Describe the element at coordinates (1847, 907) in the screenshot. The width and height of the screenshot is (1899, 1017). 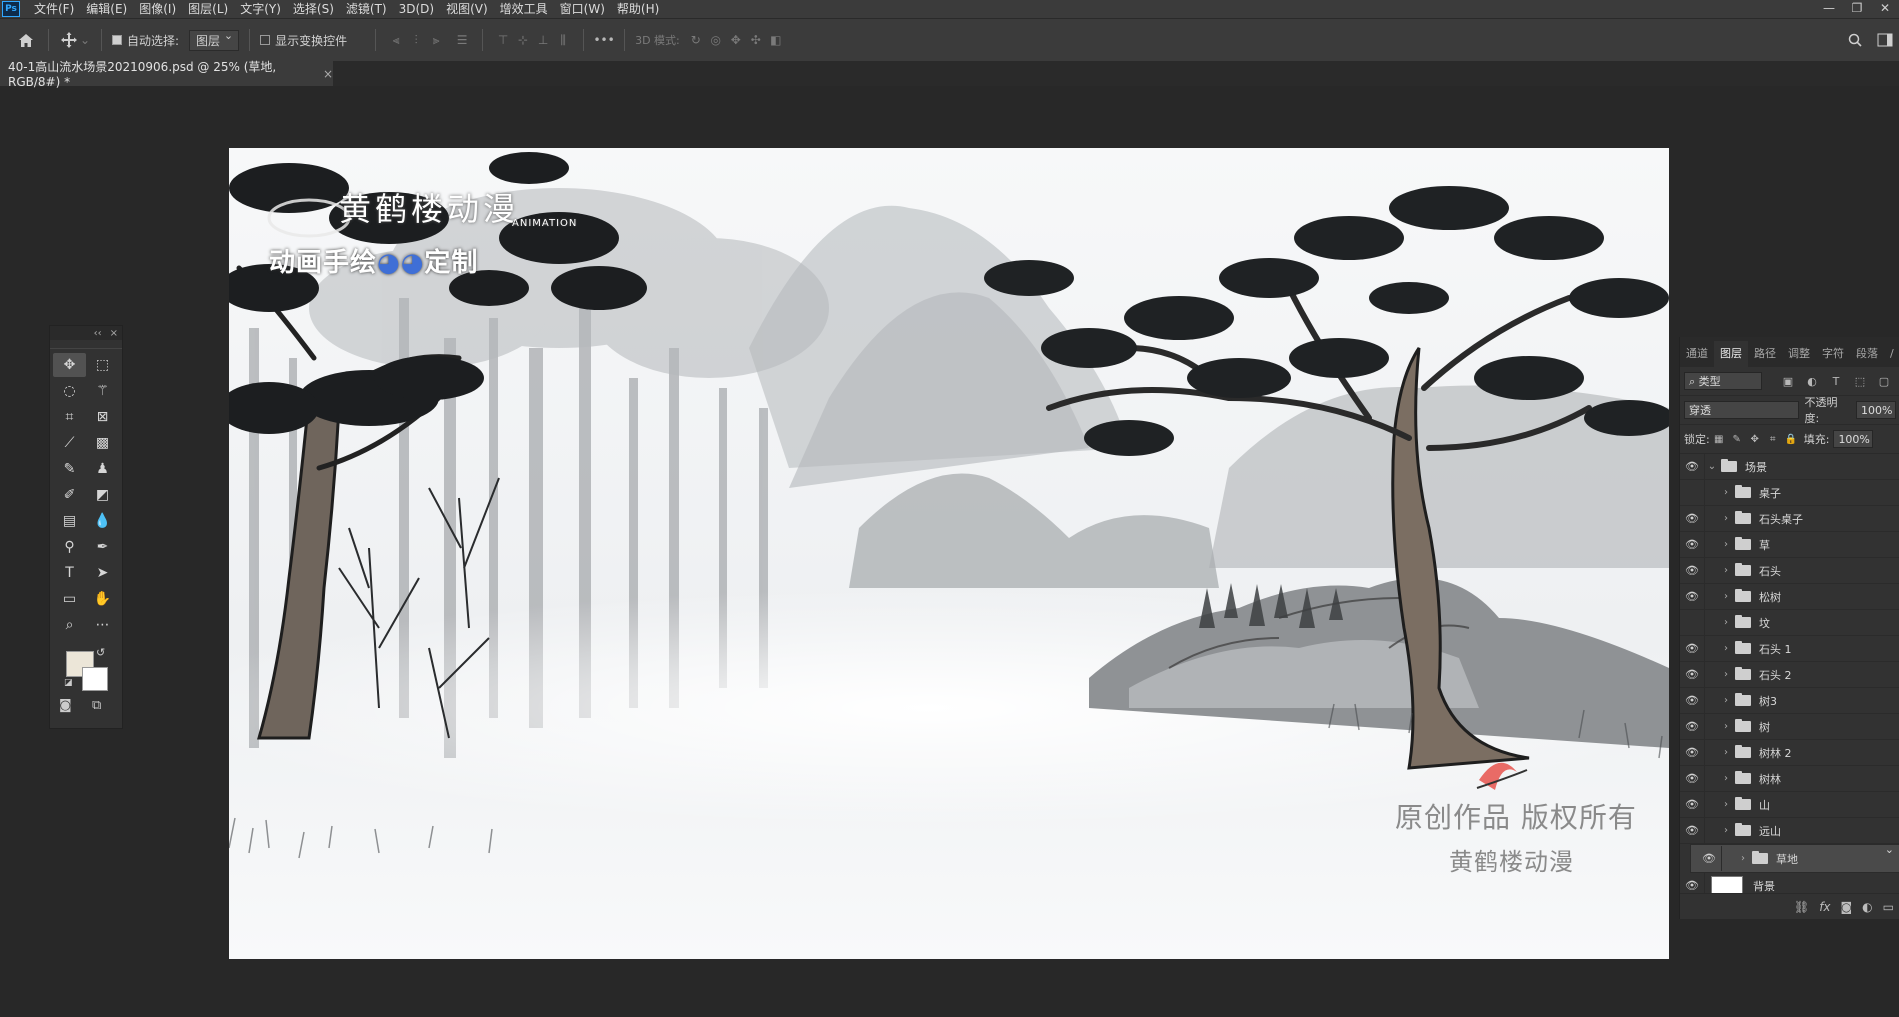
I see `add-mask-icon: ◙` at that location.